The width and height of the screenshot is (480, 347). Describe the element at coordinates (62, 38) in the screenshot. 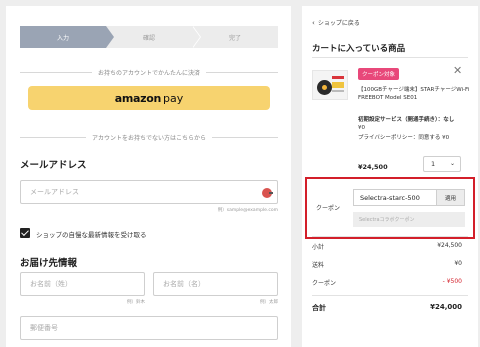

I see `step-label: 入力` at that location.